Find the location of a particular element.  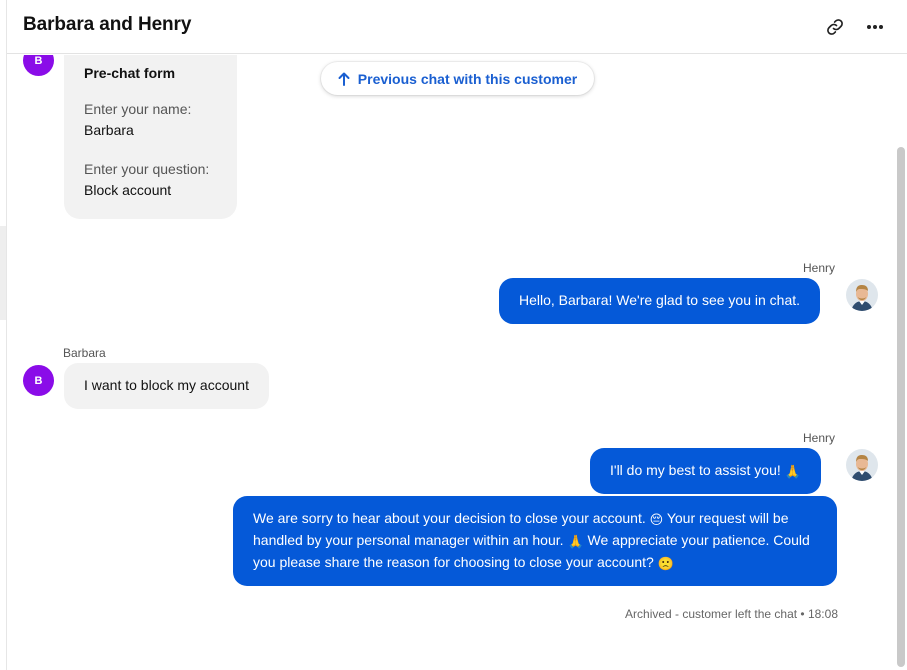

customer-message-bubble: I want to block my account is located at coordinates (166, 386).